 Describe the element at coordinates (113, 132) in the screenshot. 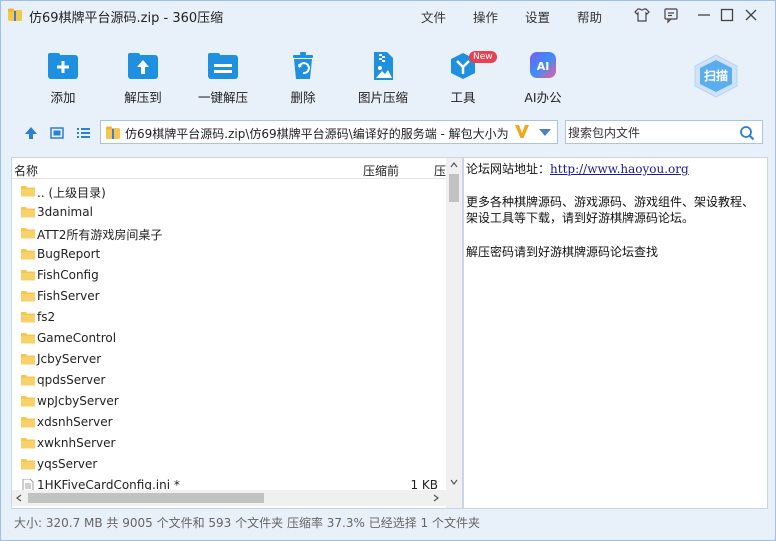

I see `zip-file-icon` at that location.